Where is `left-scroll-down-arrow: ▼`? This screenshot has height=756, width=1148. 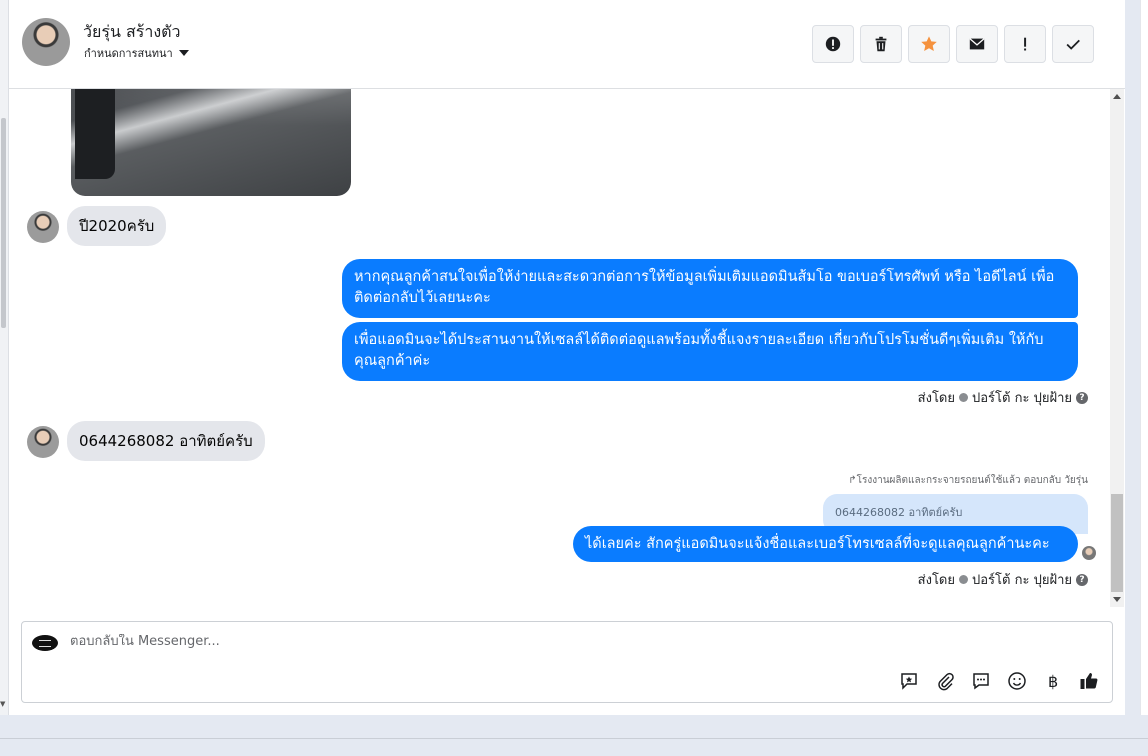
left-scroll-down-arrow: ▼ is located at coordinates (2, 704).